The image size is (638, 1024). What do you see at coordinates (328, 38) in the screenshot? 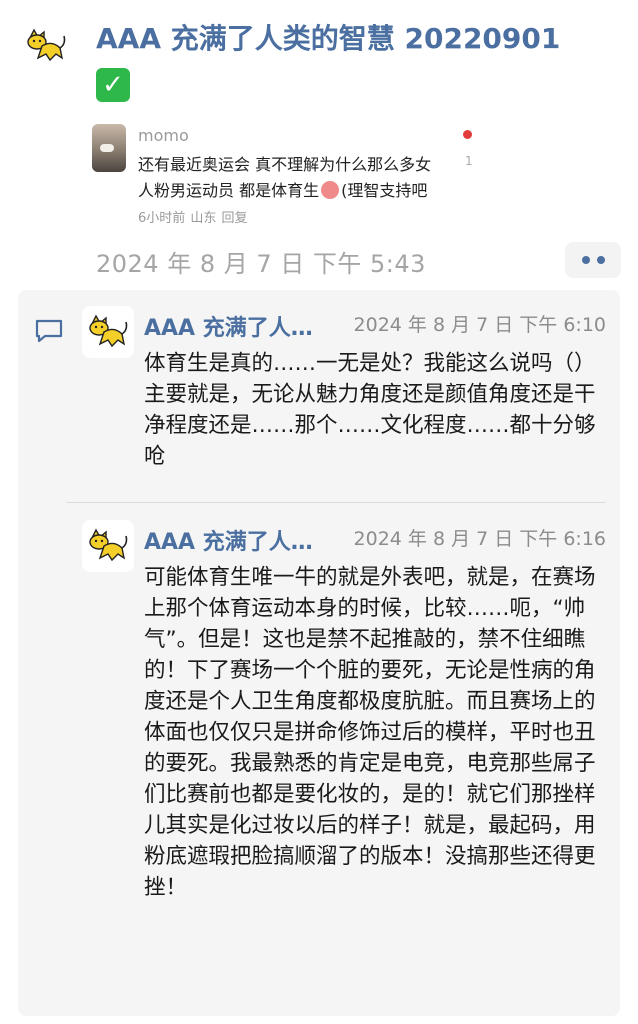
I see `post-title: AAA 充满了人类的智慧 20220901` at bounding box center [328, 38].